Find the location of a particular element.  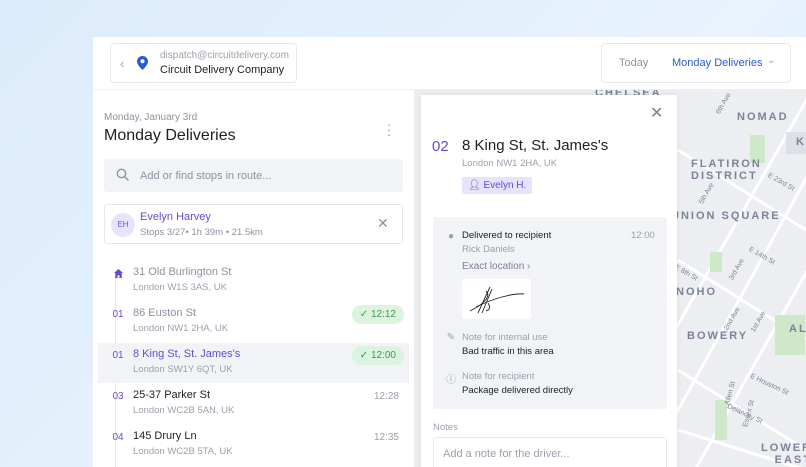

stop-item-depot: 31 Old Burlington St London W1S 3AS, UK is located at coordinates (253, 281).